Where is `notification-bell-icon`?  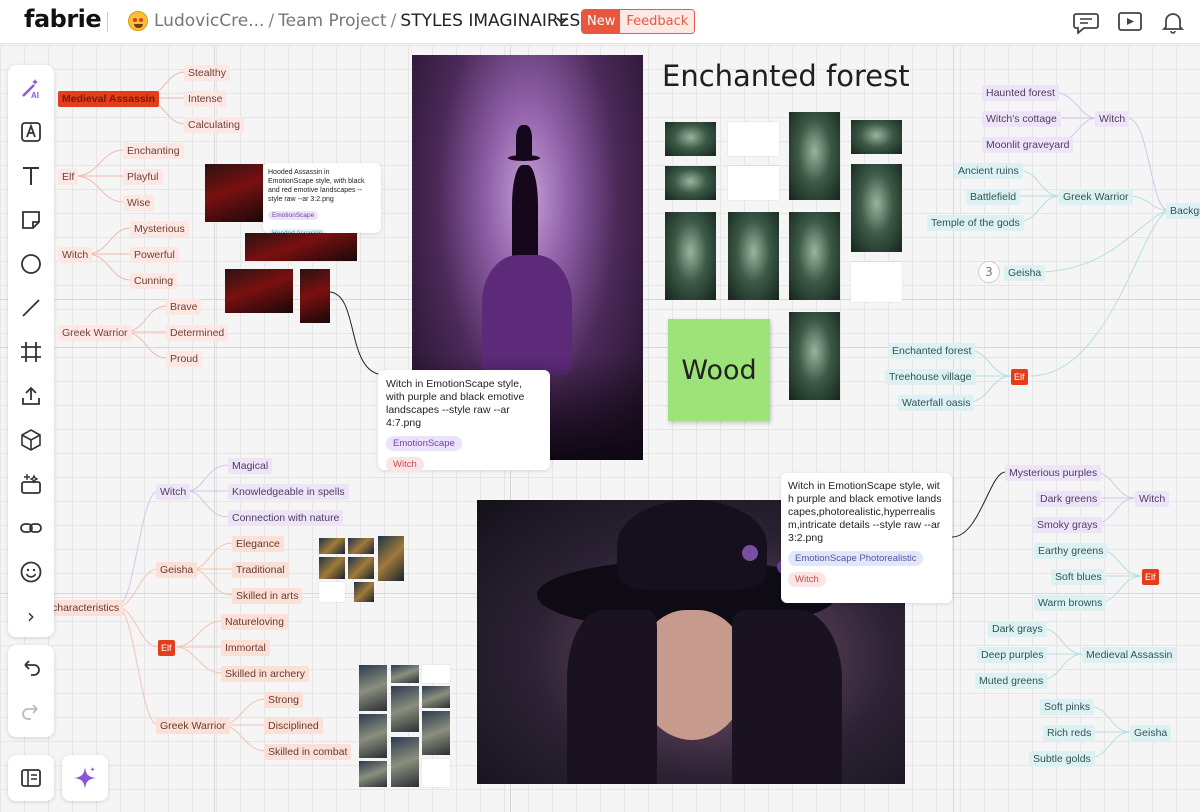
notification-bell-icon is located at coordinates (1173, 22).